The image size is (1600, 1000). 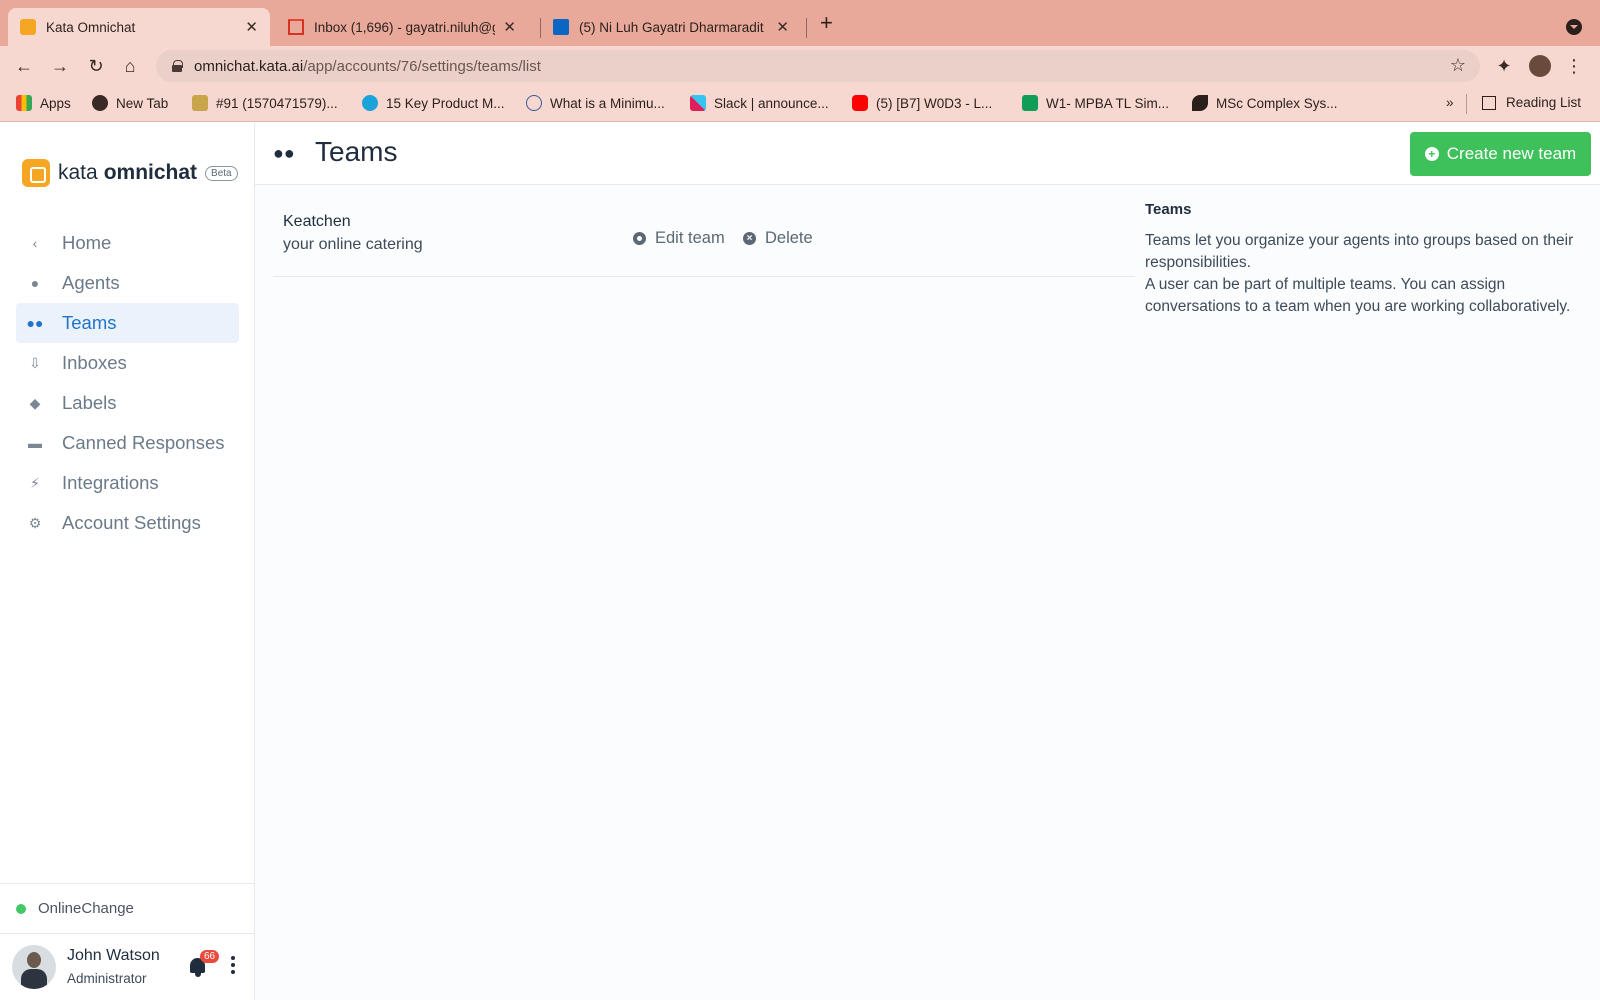 I want to click on linkedin-favicon-icon, so click(x=561, y=27).